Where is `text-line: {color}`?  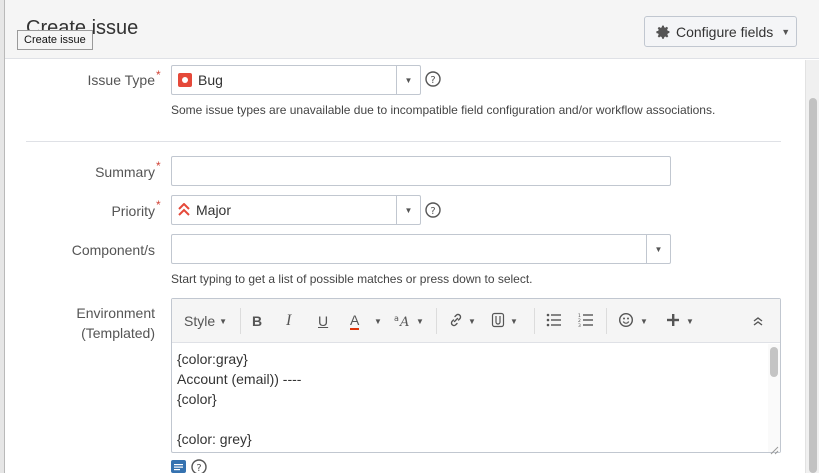
text-line: {color} is located at coordinates (197, 399).